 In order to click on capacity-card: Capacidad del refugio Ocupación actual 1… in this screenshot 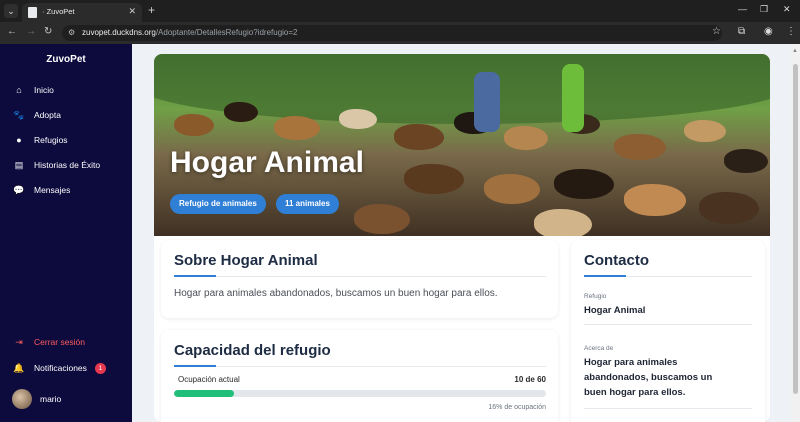, I will do `click(359, 376)`.